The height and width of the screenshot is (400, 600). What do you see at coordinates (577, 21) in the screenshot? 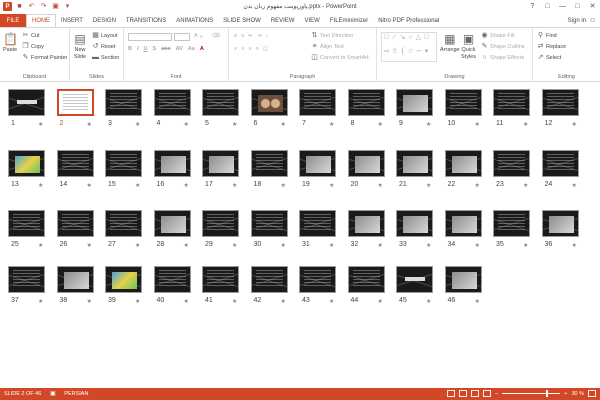
I see `sign-in-label: Sign in` at bounding box center [577, 21].